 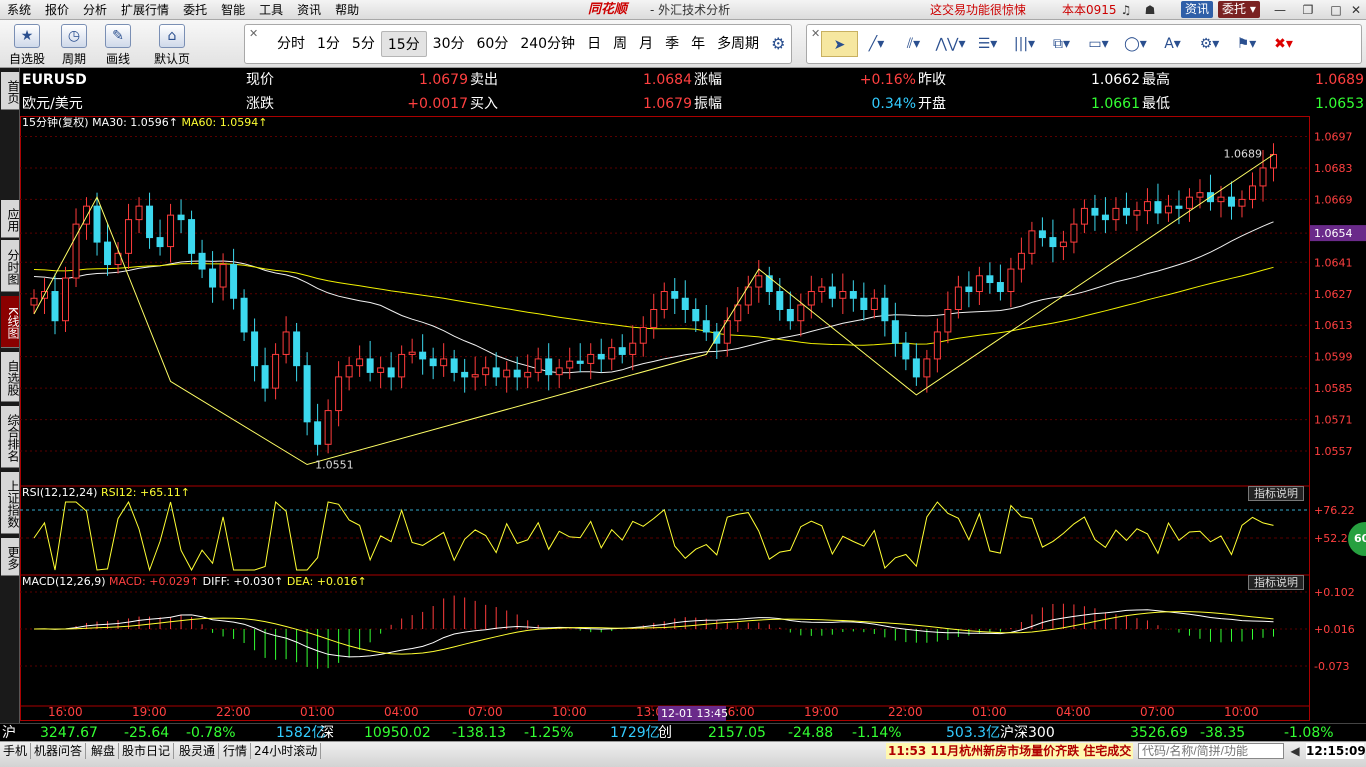 What do you see at coordinates (104, 751) in the screenshot?
I see `status-tab-analysis: 解盘` at bounding box center [104, 751].